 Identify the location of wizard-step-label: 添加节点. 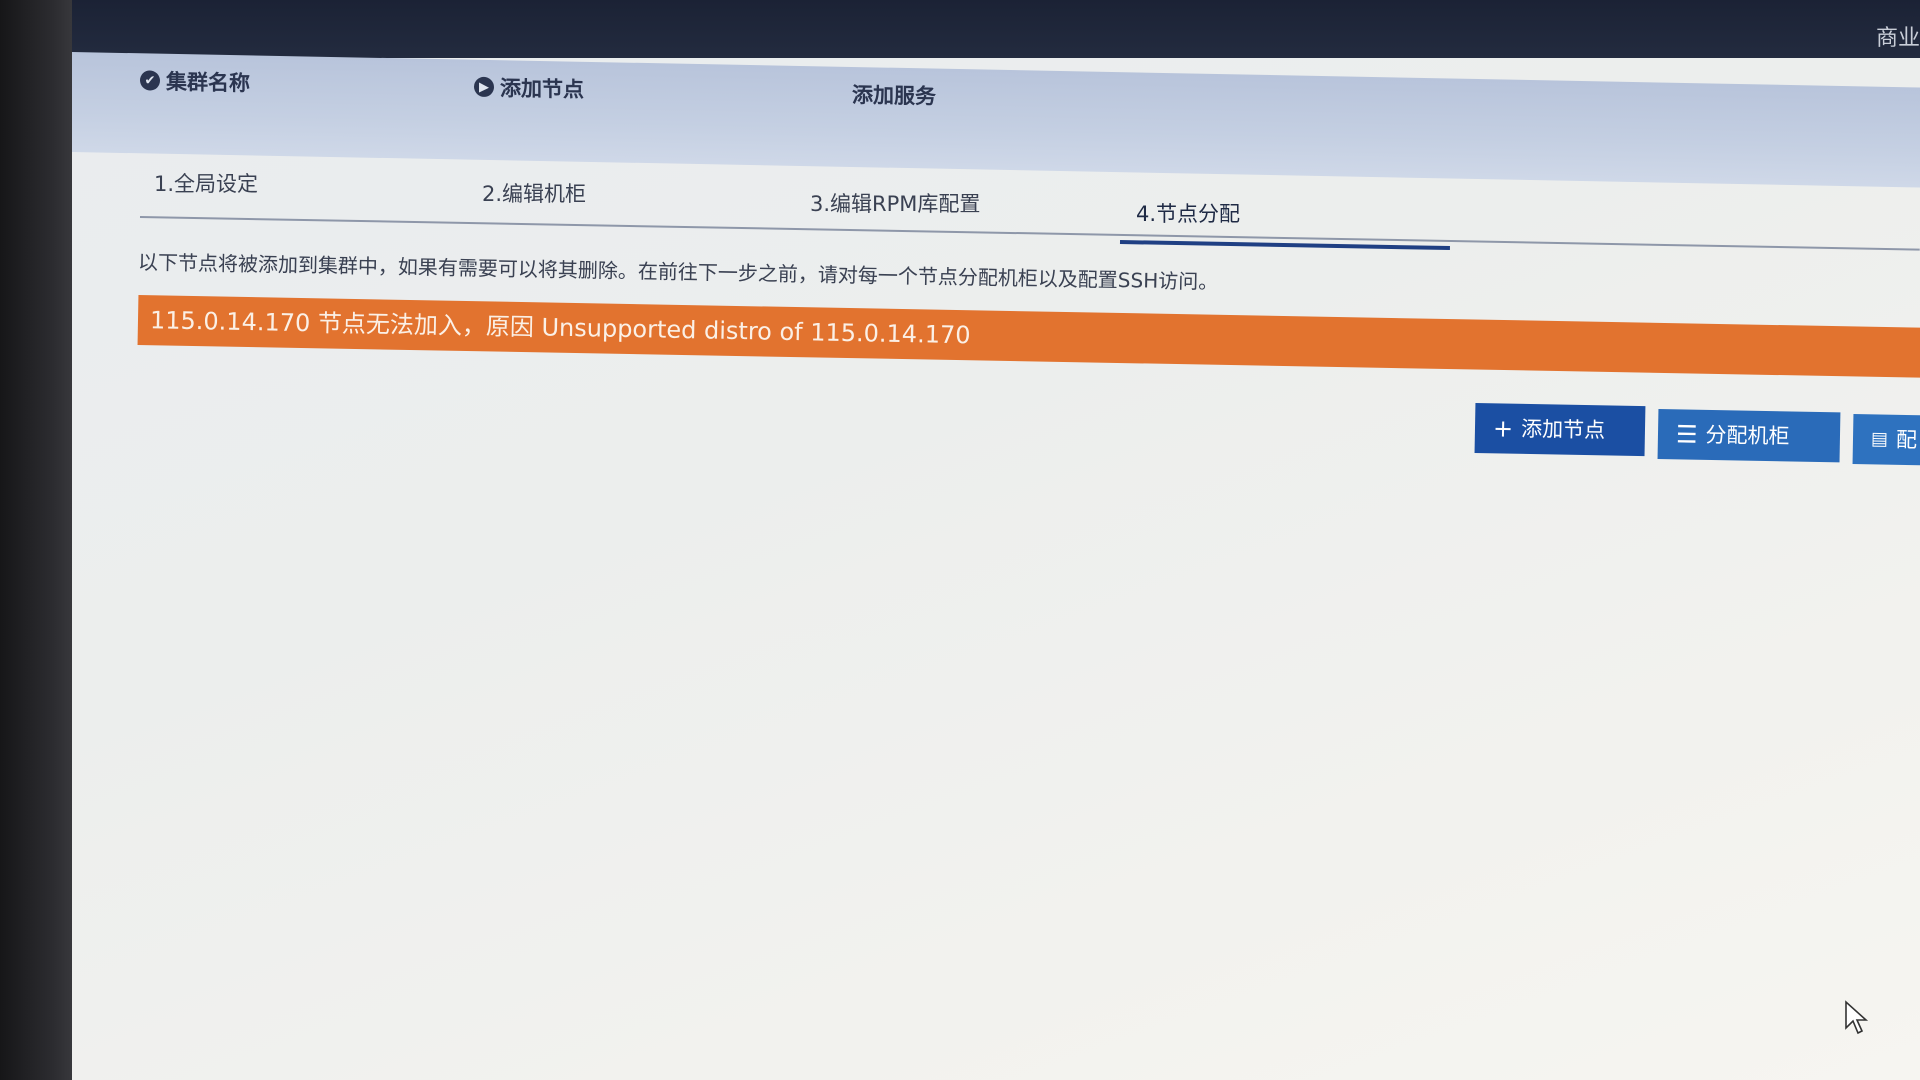
(542, 89).